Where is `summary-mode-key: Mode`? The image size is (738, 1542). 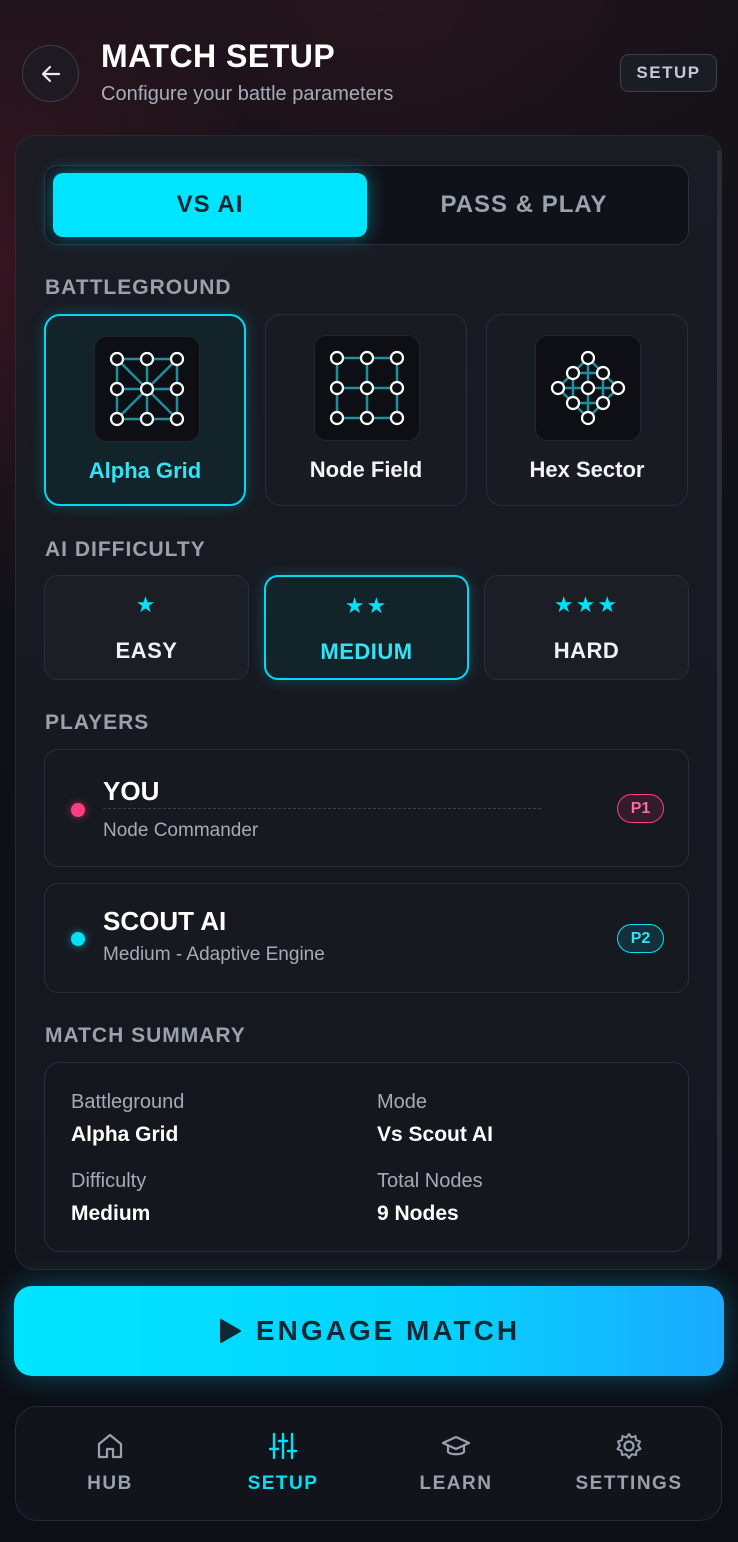
summary-mode-key: Mode is located at coordinates (402, 1102).